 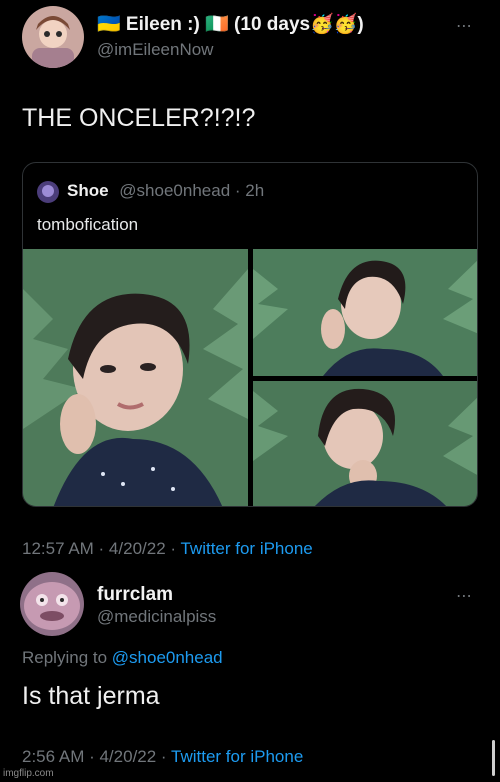 I want to click on avatar-eileen, so click(x=53, y=37).